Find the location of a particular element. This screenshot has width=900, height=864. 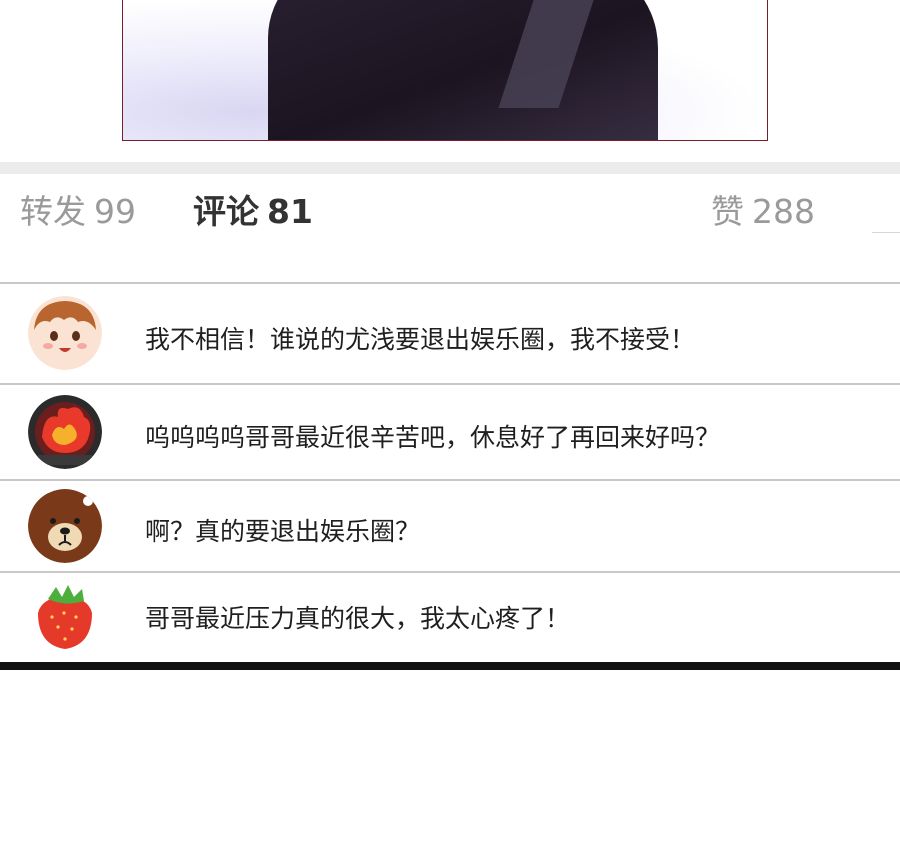

section-divider is located at coordinates (450, 168).